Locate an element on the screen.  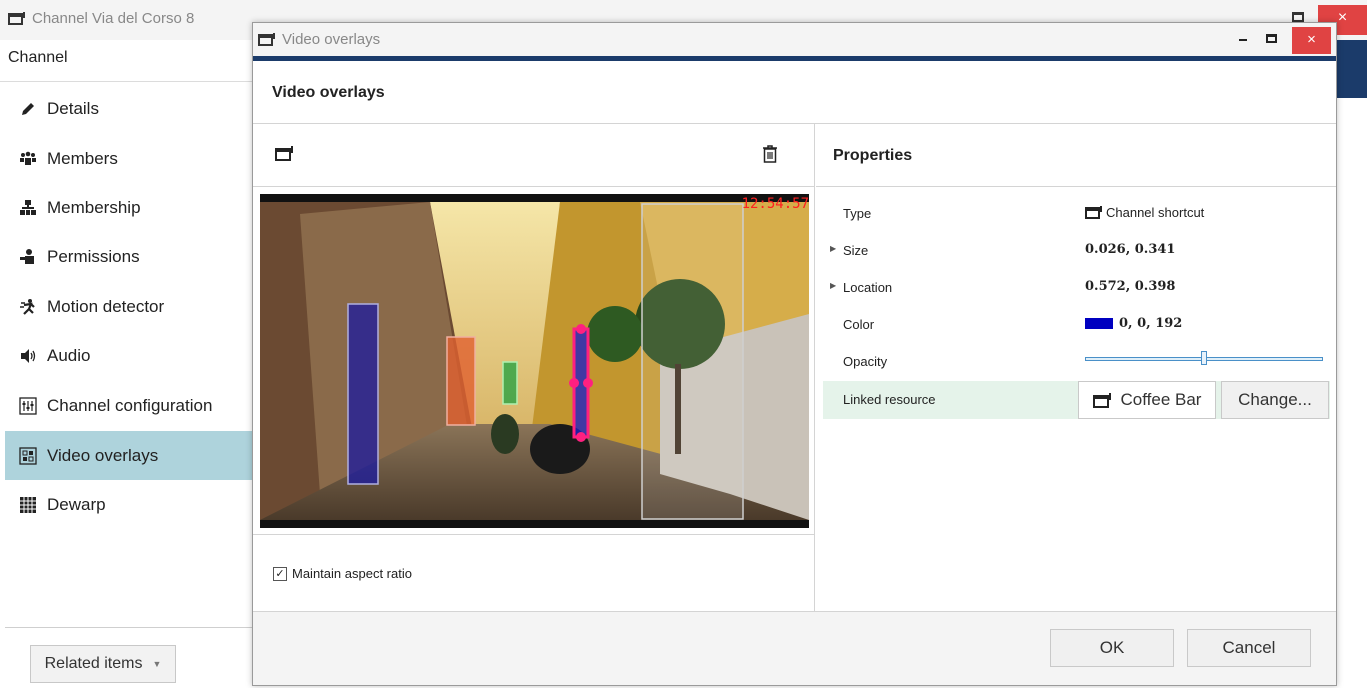
sidebar-item-motion-detector: Motion detector is located at coordinates (128, 306).